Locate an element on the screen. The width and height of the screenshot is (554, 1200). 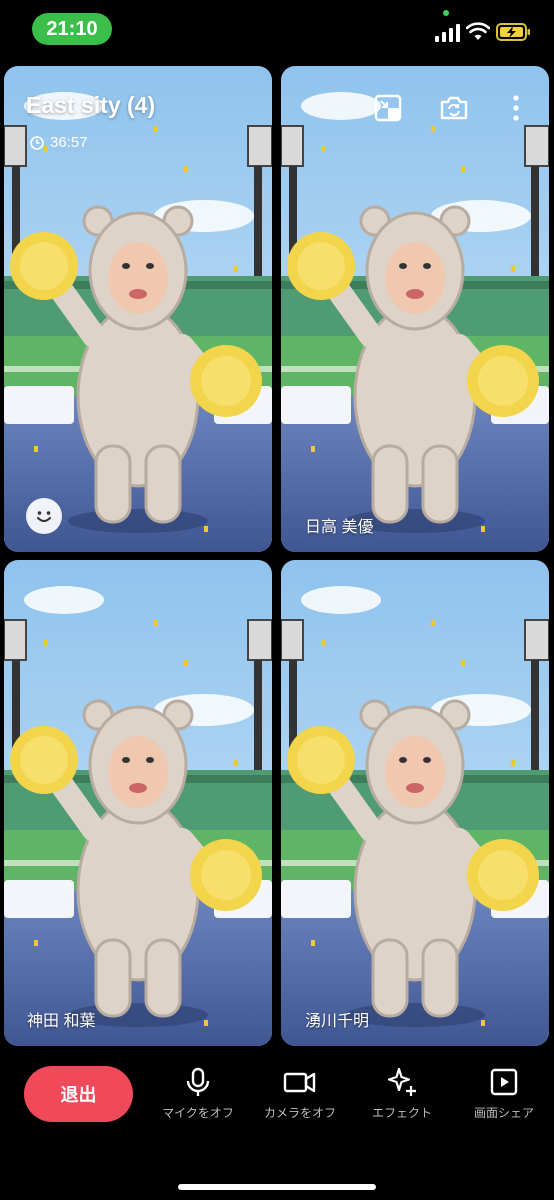
home-indicator is located at coordinates (277, 1187).